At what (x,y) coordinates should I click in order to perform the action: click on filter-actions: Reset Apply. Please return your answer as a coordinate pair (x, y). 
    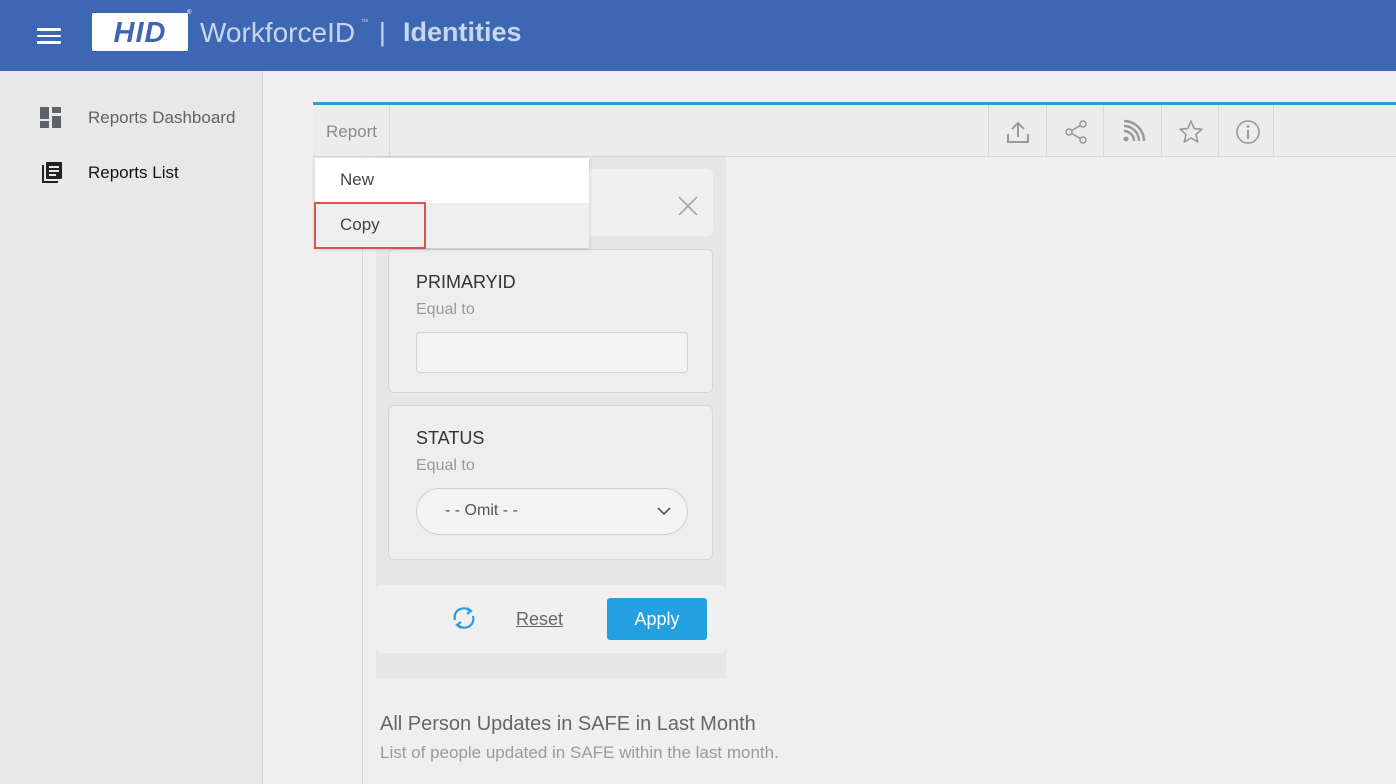
    Looking at the image, I should click on (551, 619).